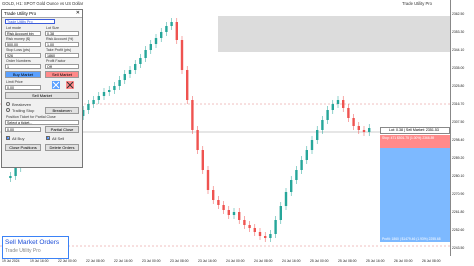 Image resolution: width=474 pixels, height=266 pixels. I want to click on lot-mode-label: Lot mode, so click(13, 28).